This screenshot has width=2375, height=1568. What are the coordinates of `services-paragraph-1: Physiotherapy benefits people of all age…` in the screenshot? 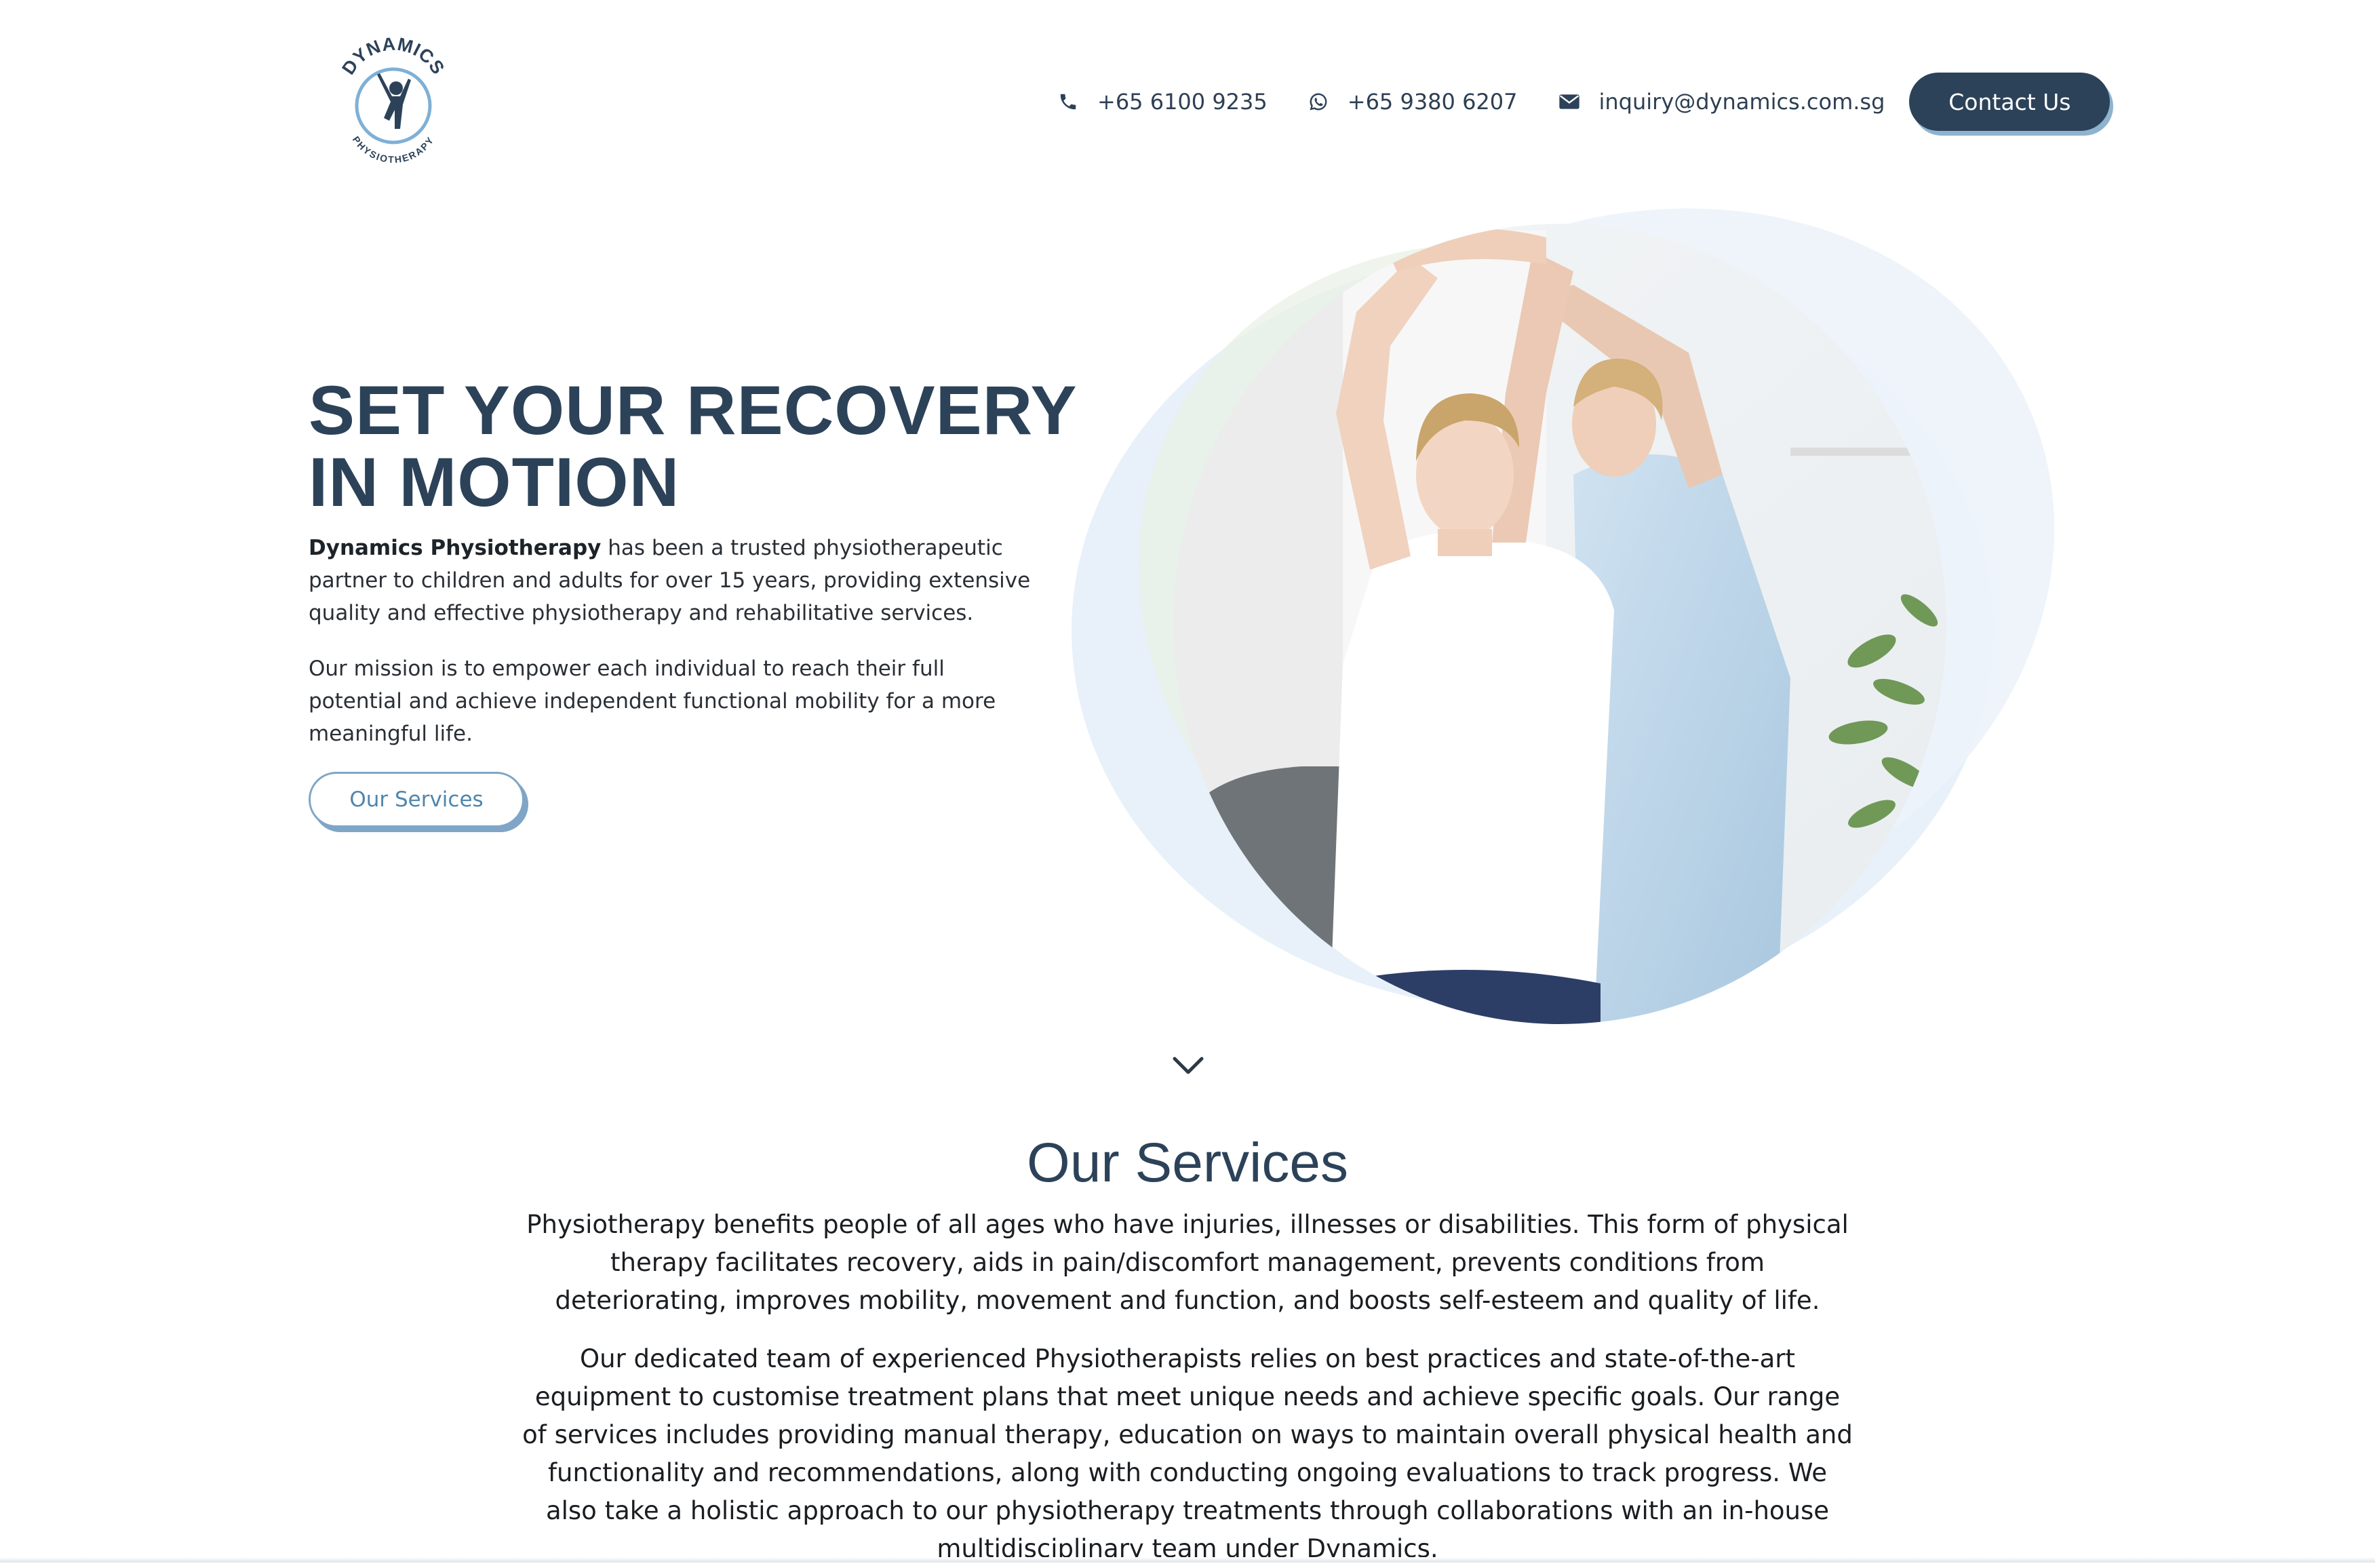 It's located at (1187, 1262).